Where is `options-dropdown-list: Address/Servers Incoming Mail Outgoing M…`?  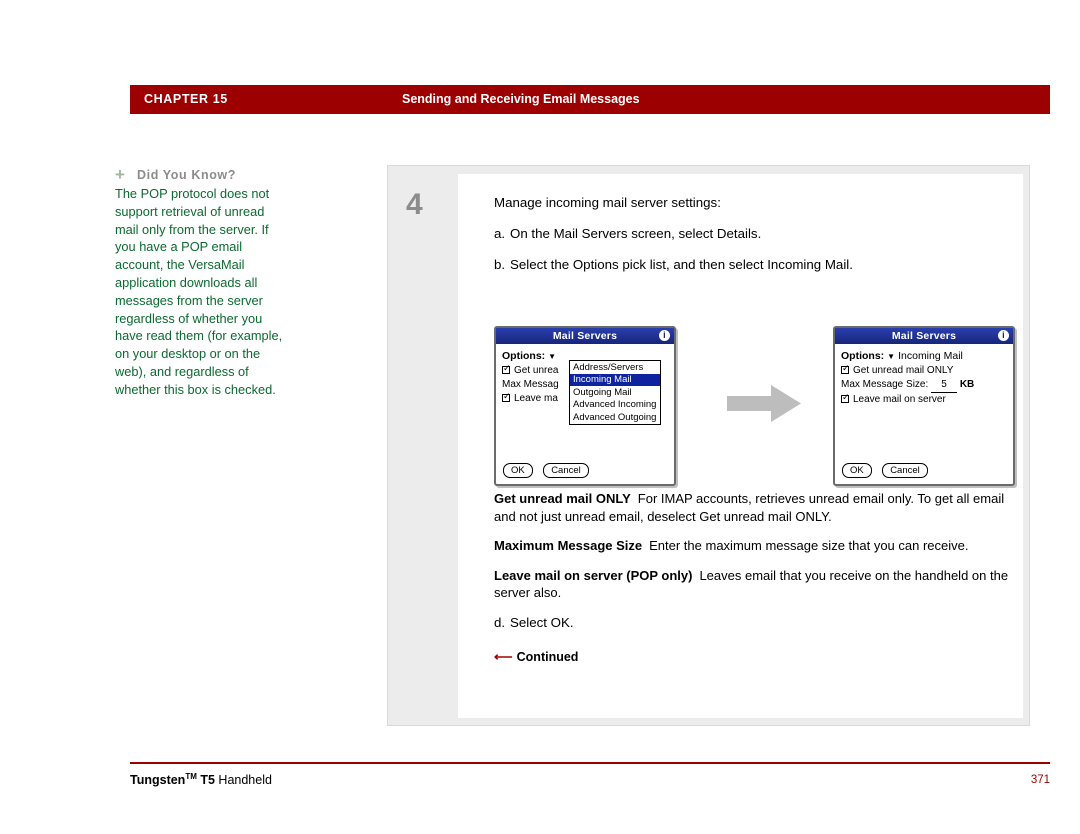
options-dropdown-list: Address/Servers Incoming Mail Outgoing M… is located at coordinates (615, 392).